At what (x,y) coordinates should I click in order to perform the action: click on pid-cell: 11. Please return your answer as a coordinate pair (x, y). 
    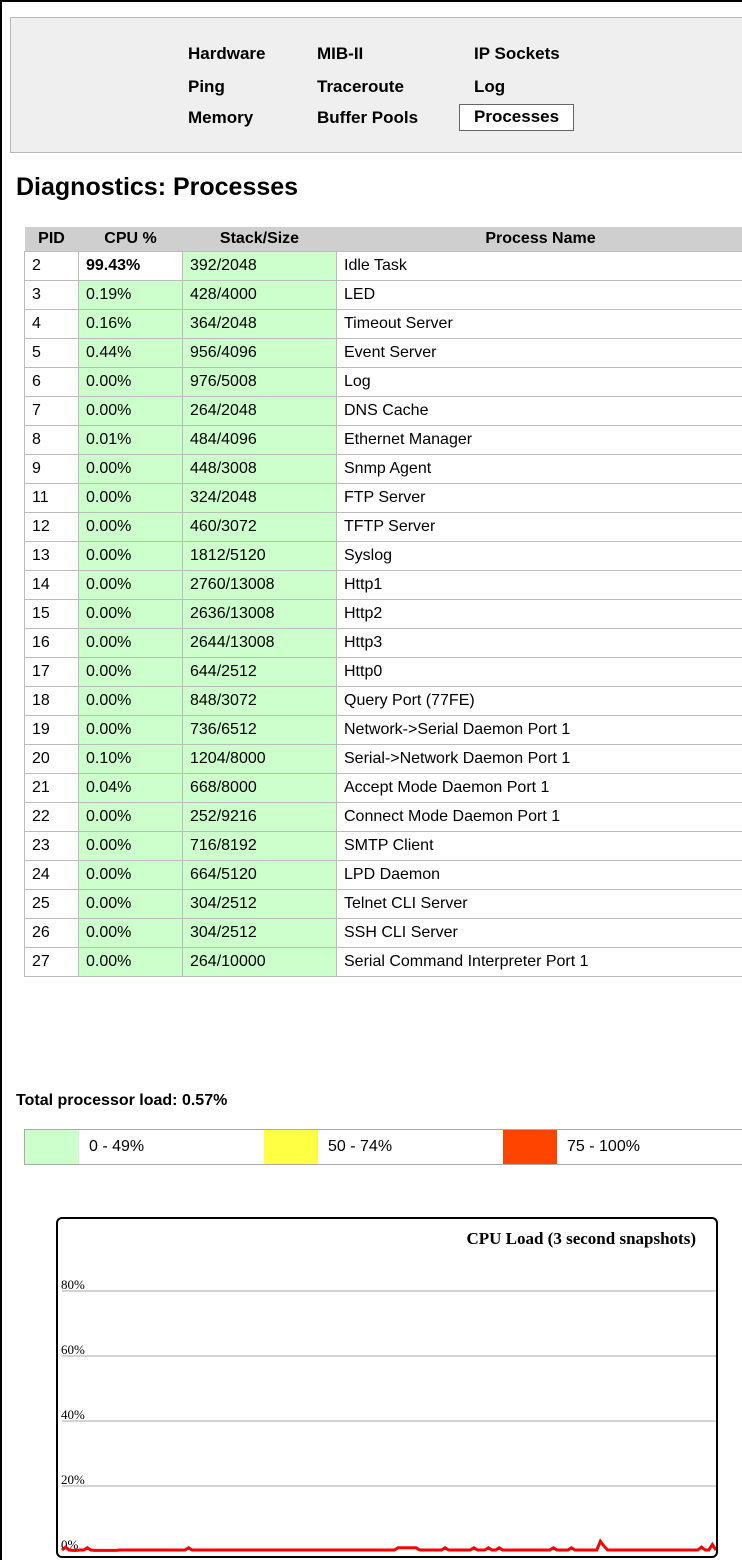
    Looking at the image, I should click on (51, 498).